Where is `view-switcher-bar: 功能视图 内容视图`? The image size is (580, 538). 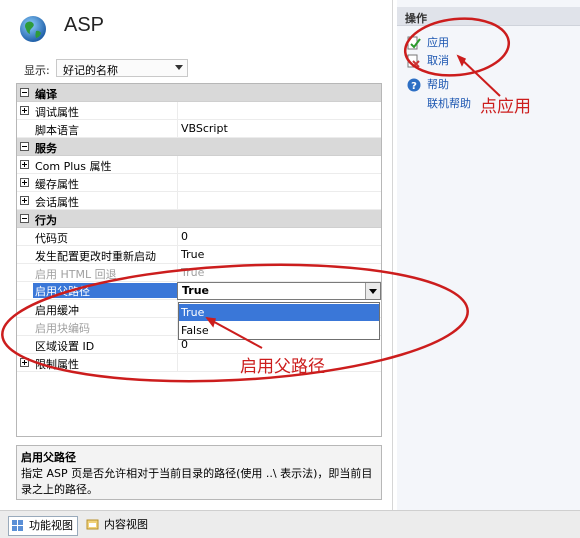 view-switcher-bar: 功能视图 内容视图 is located at coordinates (290, 524).